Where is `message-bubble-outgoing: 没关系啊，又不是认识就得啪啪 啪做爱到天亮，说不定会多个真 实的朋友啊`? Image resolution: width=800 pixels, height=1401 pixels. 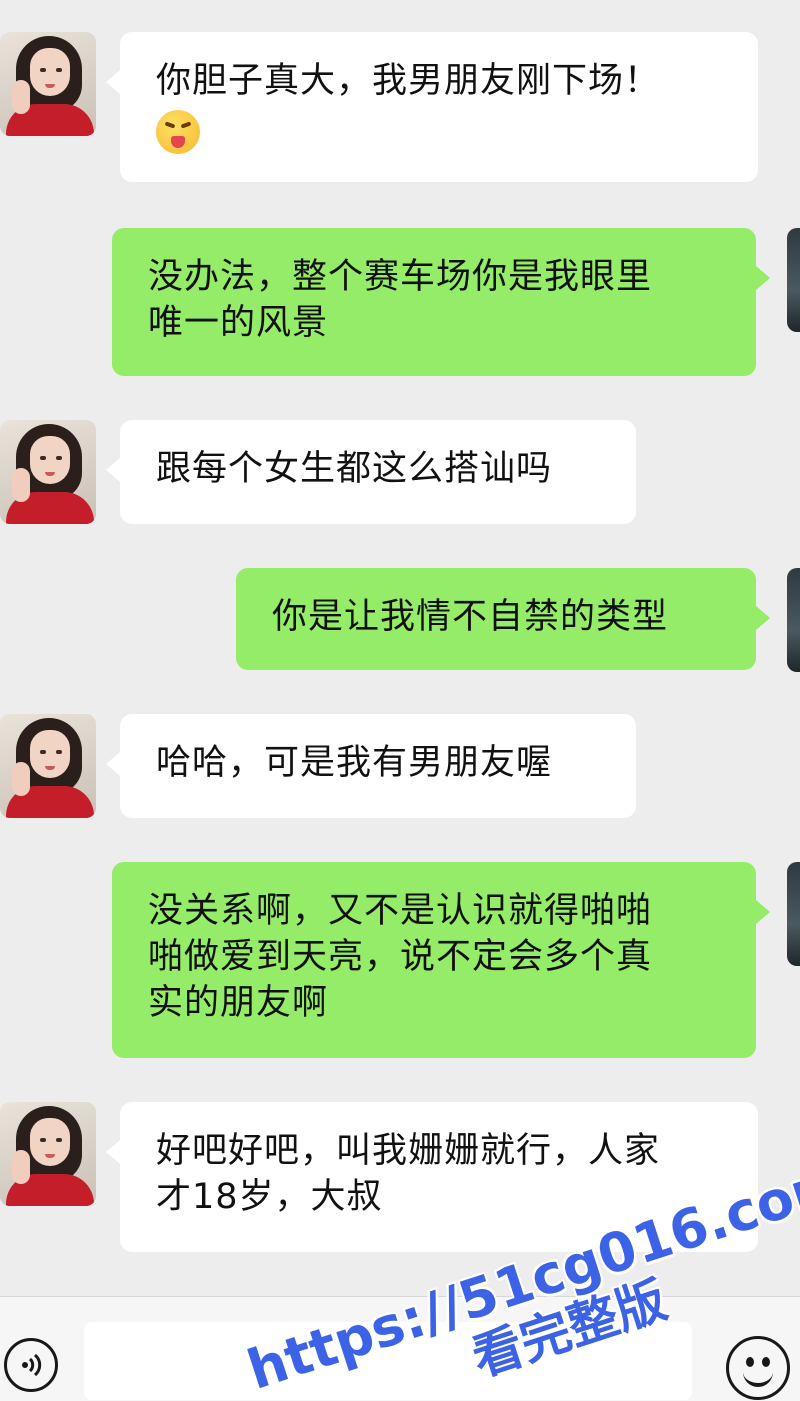 message-bubble-outgoing: 没关系啊，又不是认识就得啪啪 啪做爱到天亮，说不定会多个真 实的朋友啊 is located at coordinates (441, 960).